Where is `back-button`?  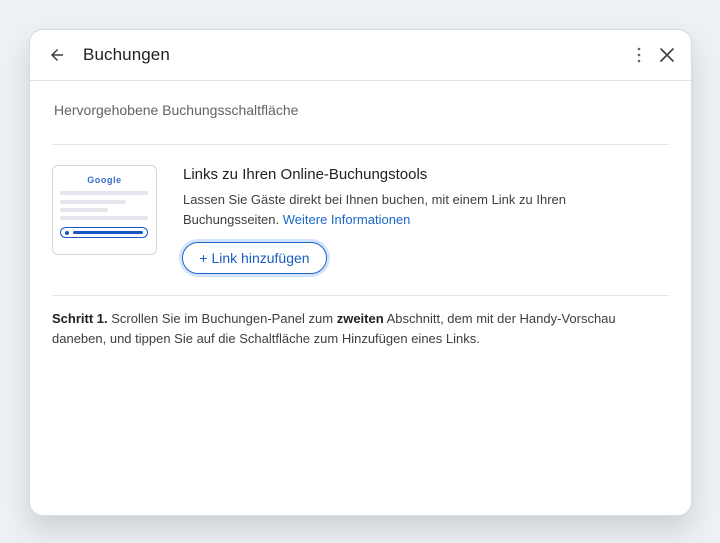
back-button is located at coordinates (57, 55).